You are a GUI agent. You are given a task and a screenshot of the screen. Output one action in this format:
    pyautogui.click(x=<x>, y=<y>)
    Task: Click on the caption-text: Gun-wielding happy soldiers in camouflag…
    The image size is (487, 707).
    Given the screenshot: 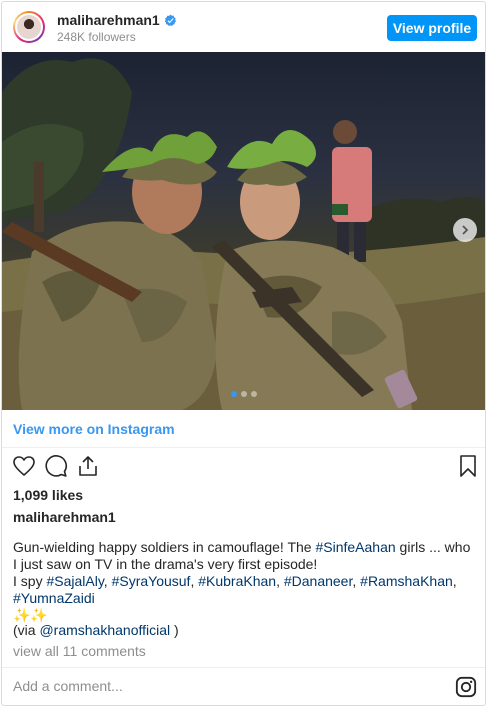 What is the action you would take?
    pyautogui.click(x=245, y=581)
    